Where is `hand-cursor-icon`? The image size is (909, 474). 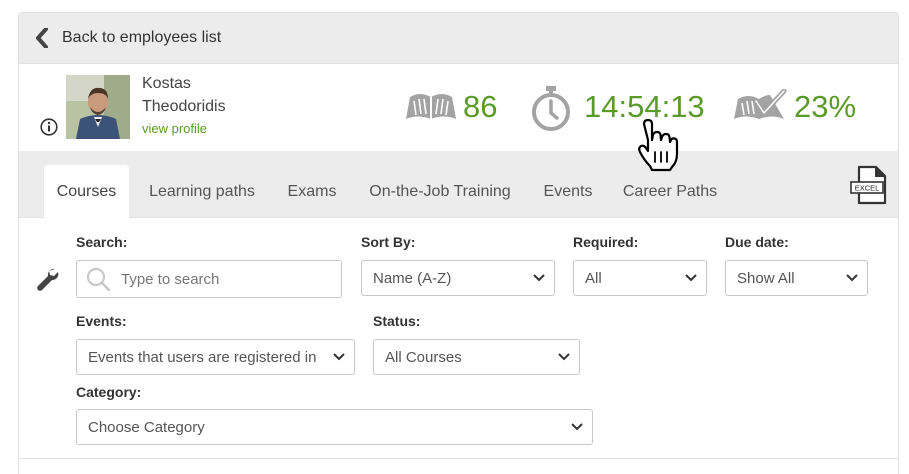
hand-cursor-icon is located at coordinates (658, 145).